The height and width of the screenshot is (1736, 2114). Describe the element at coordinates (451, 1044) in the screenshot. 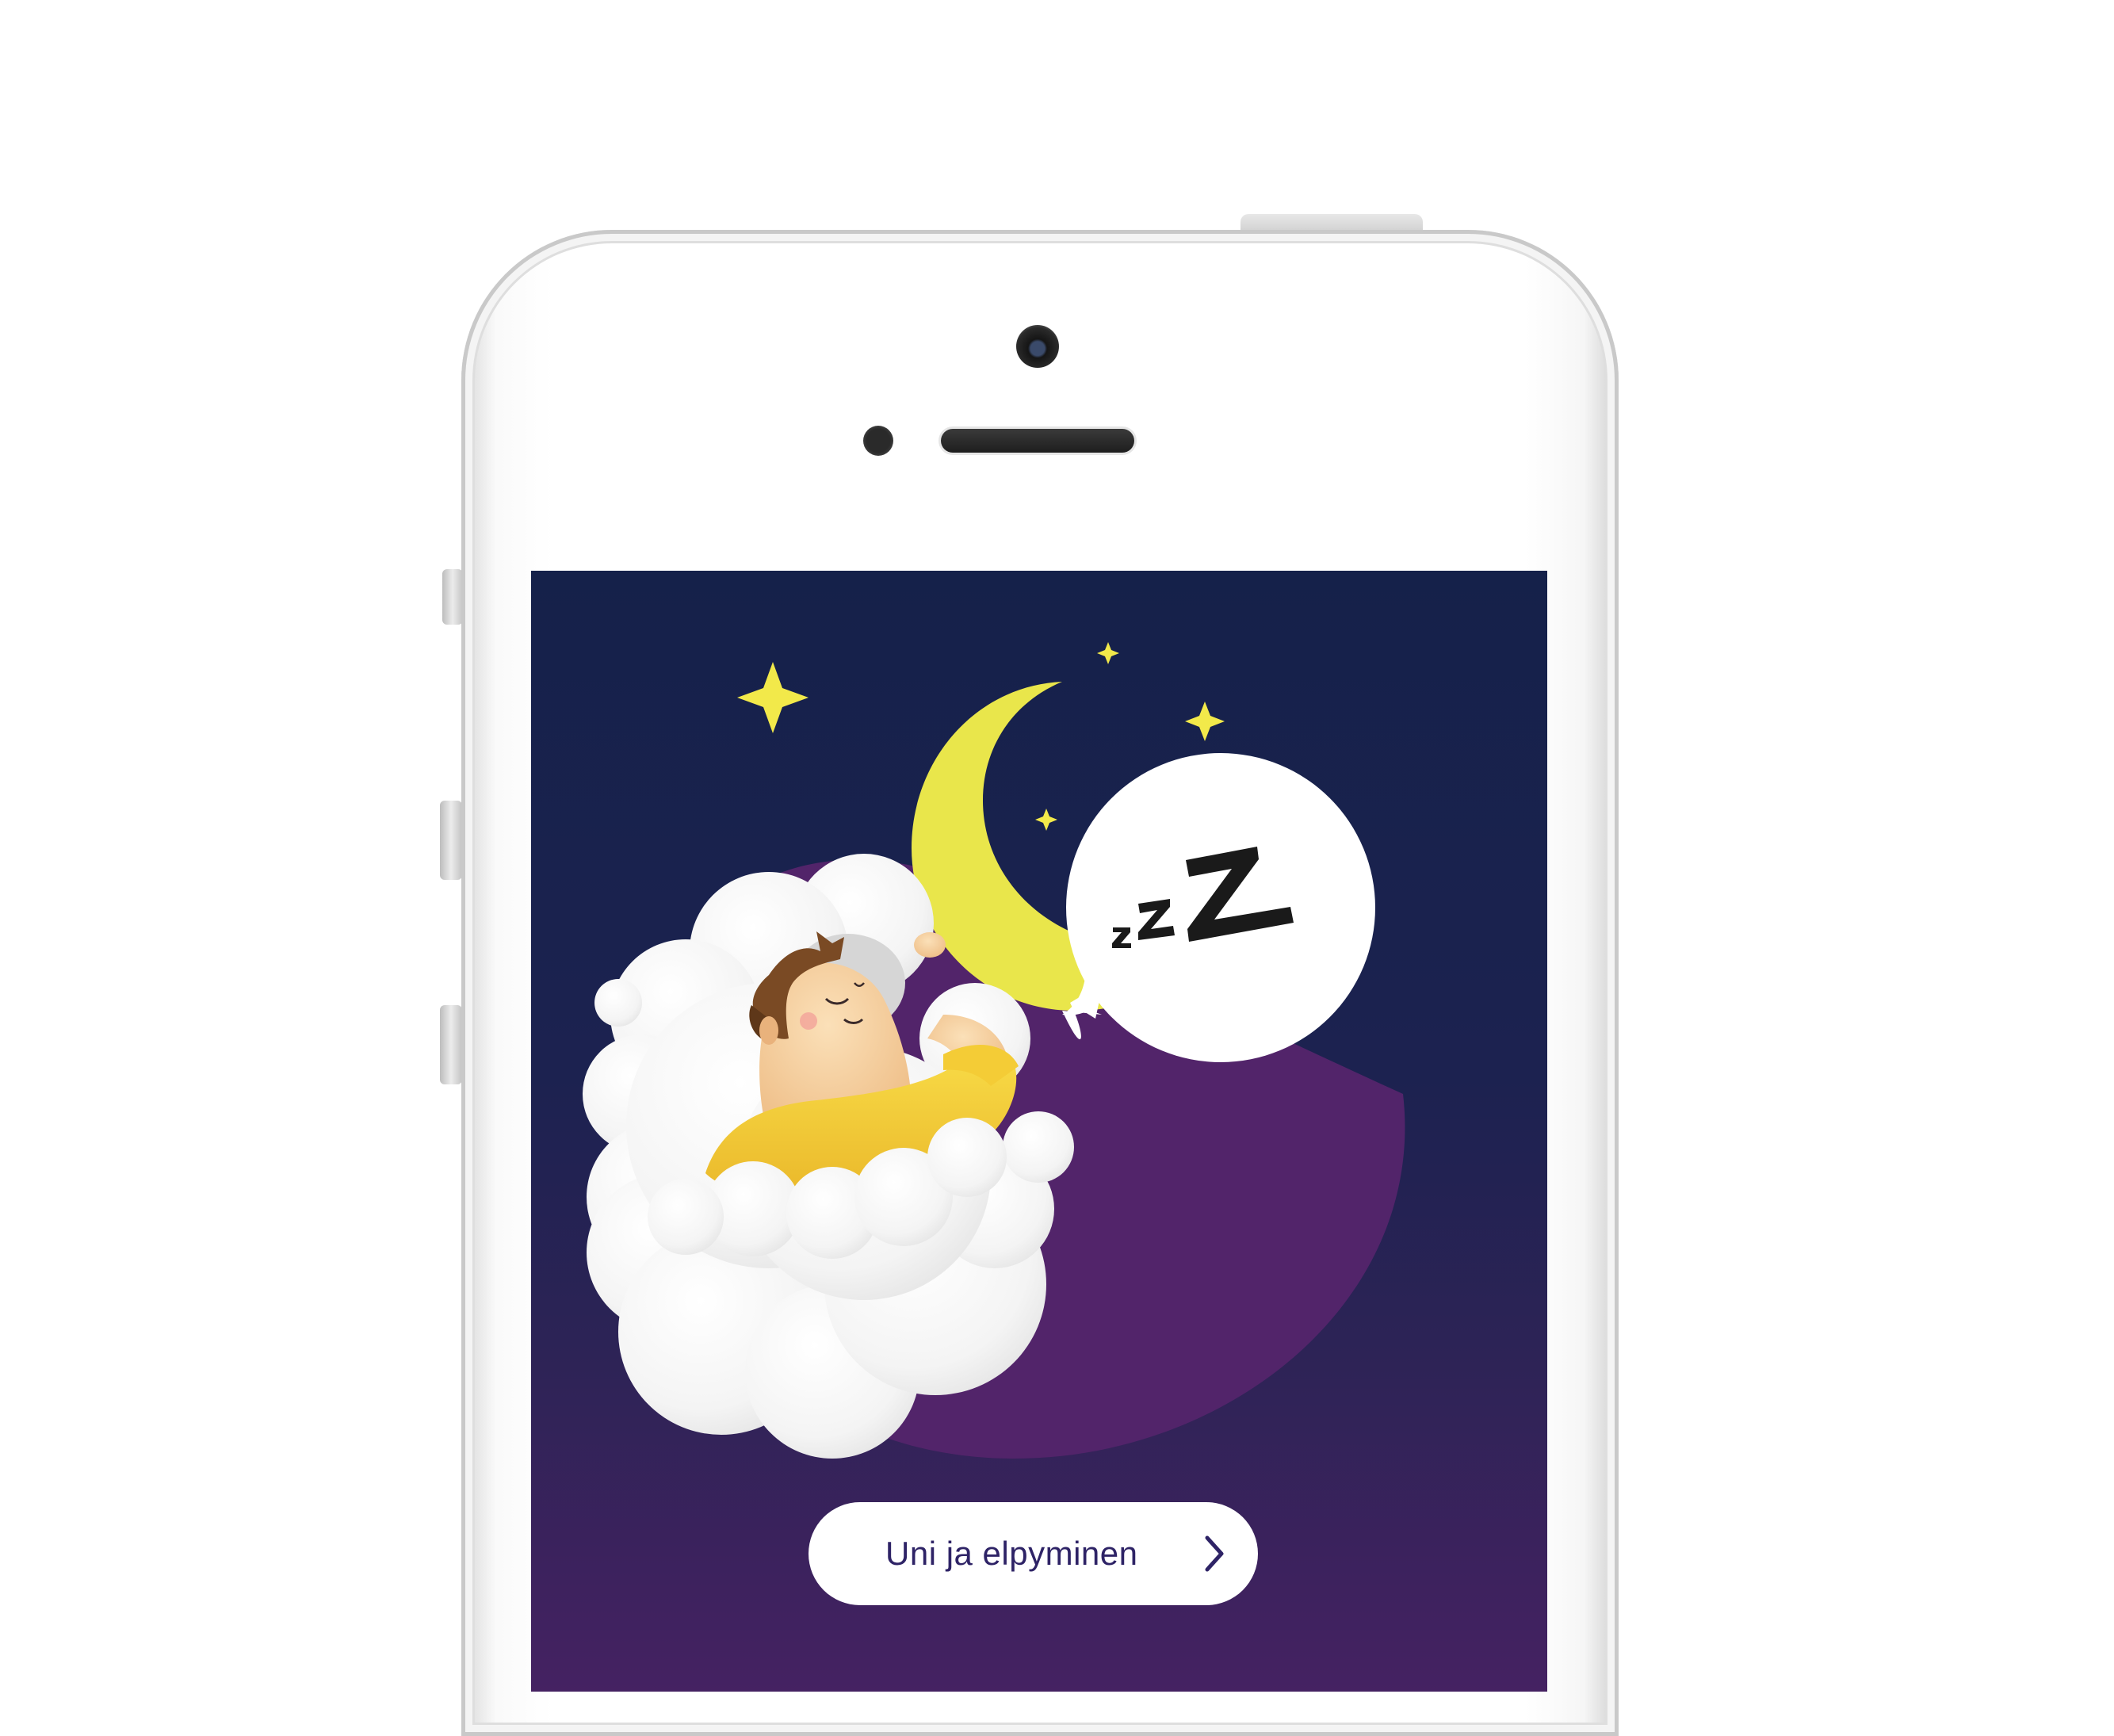

I see `volume-down-button` at that location.